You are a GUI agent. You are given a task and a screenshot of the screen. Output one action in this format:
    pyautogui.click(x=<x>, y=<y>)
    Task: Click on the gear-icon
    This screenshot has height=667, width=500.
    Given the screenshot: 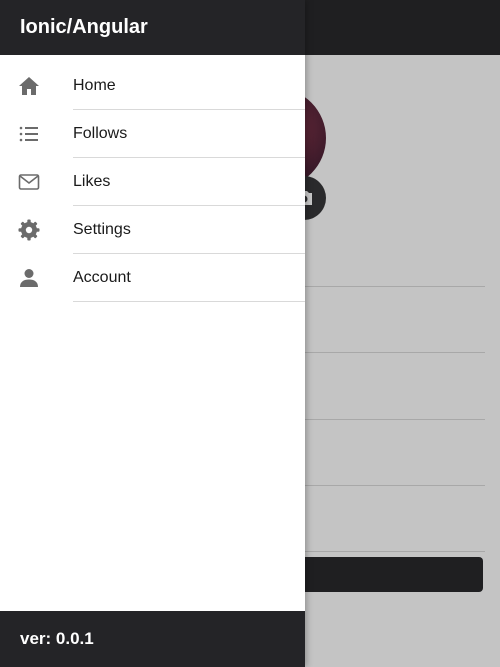 What is the action you would take?
    pyautogui.click(x=29, y=230)
    